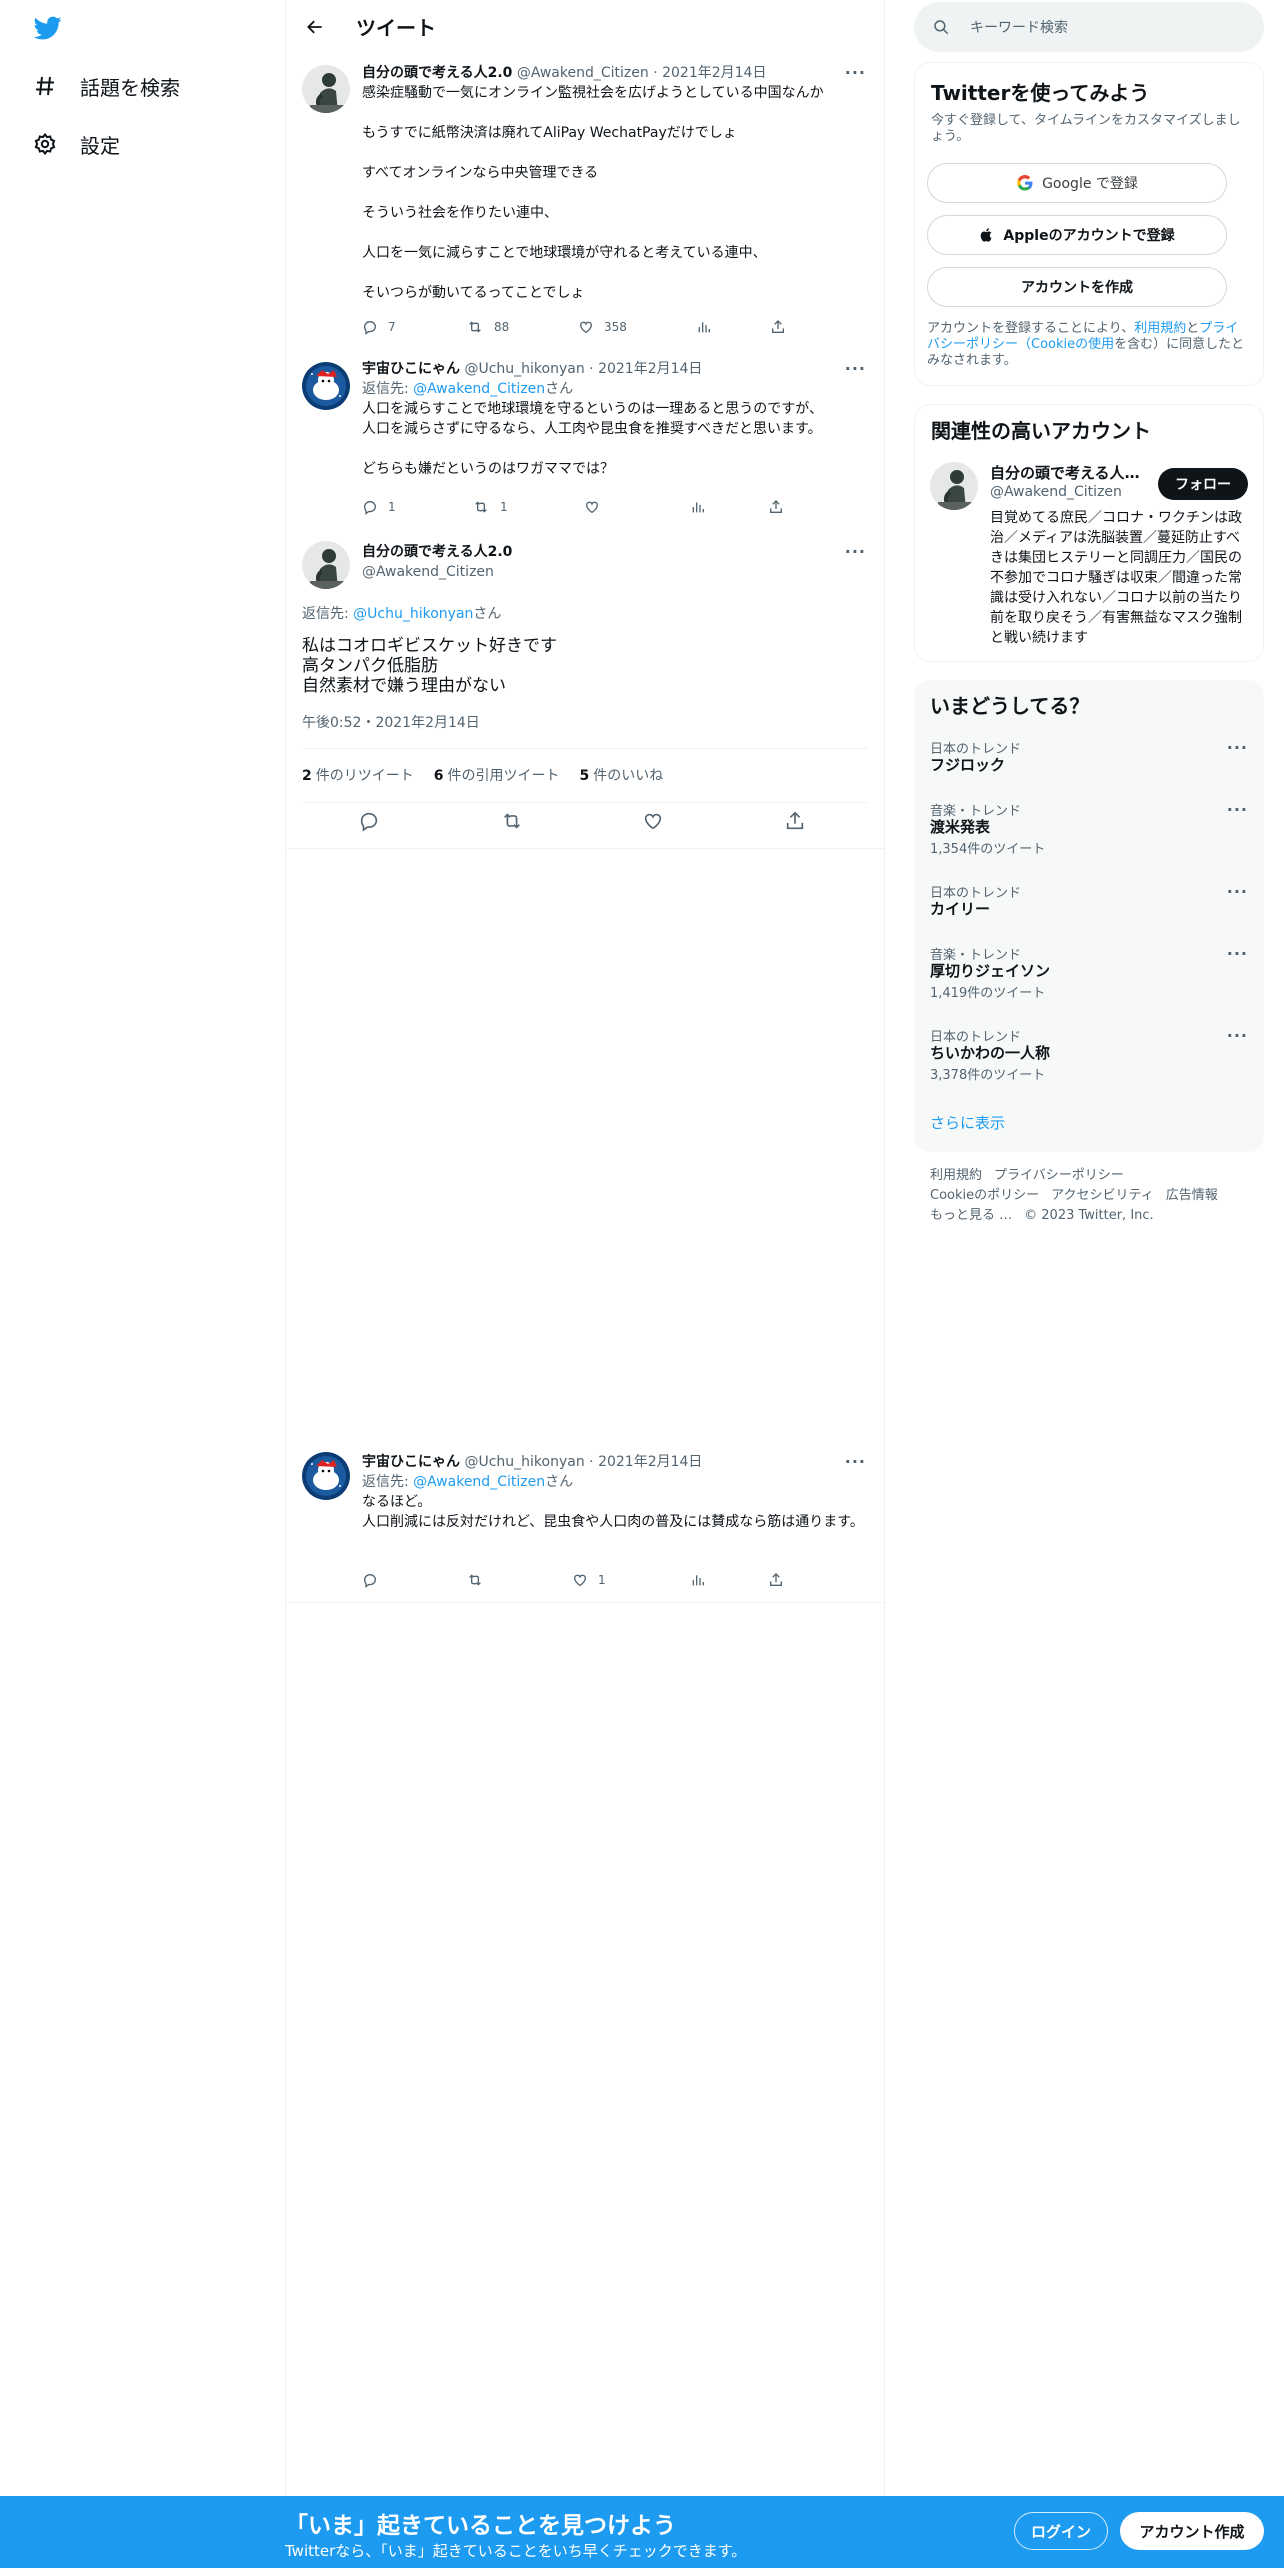 The height and width of the screenshot is (2568, 1284). Describe the element at coordinates (1077, 287) in the screenshot. I see `create-account-button: アカウントを作成` at that location.